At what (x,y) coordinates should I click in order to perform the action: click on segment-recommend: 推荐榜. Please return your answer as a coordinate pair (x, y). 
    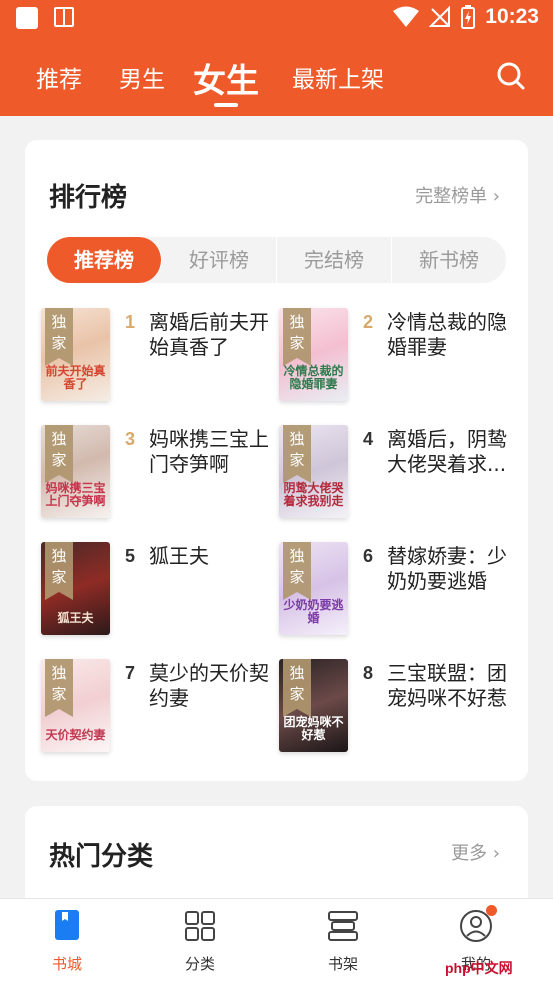
    Looking at the image, I should click on (104, 260).